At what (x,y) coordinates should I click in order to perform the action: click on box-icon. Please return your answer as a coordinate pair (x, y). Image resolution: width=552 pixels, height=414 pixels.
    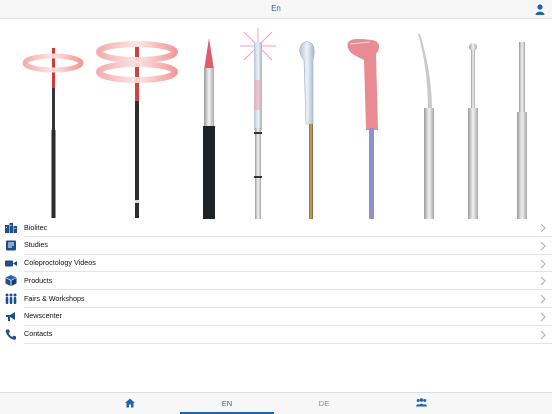
    Looking at the image, I should click on (11, 281).